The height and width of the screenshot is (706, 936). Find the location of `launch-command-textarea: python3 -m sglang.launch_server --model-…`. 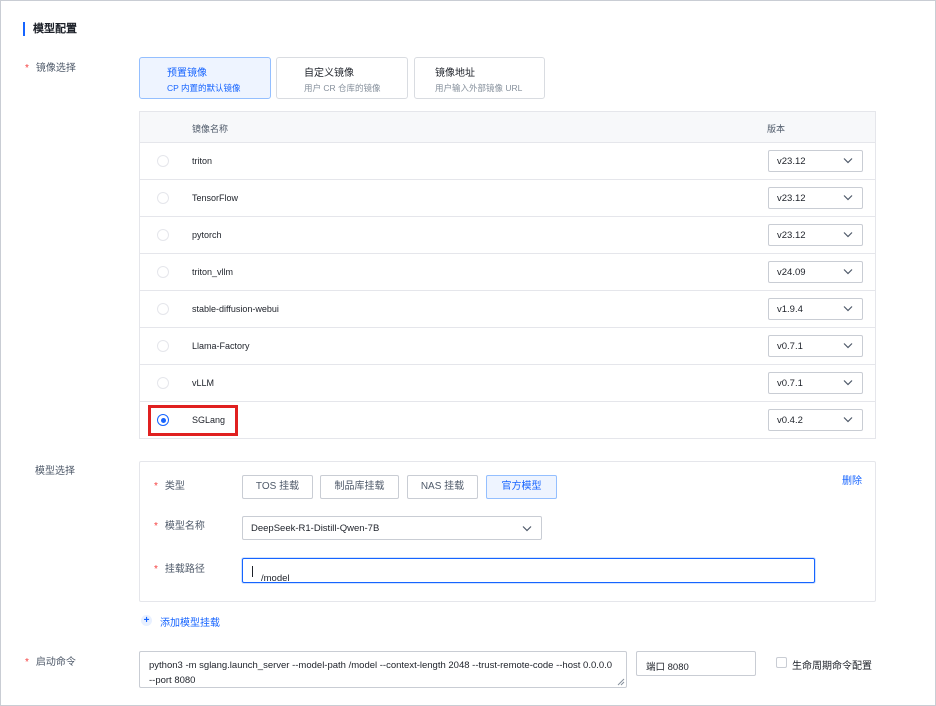

launch-command-textarea: python3 -m sglang.launch_server --model-… is located at coordinates (383, 669).